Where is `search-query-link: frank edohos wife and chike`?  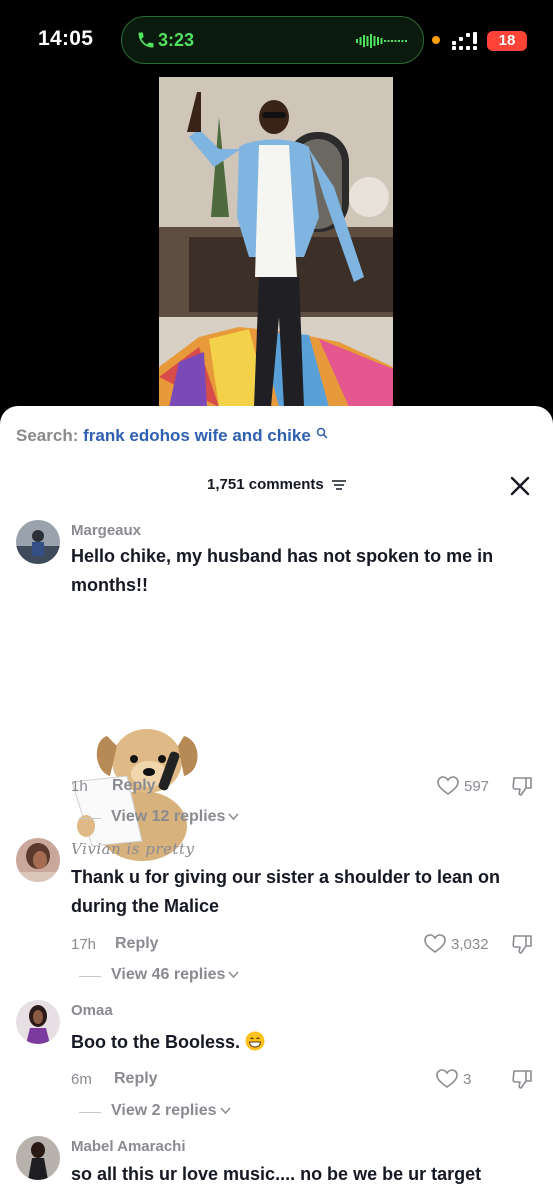
search-query-link: frank edohos wife and chike is located at coordinates (197, 435).